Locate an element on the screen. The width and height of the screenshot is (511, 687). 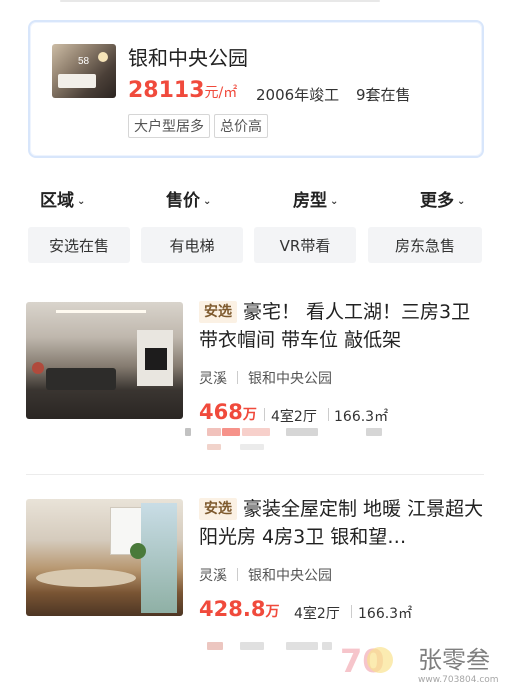
bed-shape is located at coordinates (77, 81).